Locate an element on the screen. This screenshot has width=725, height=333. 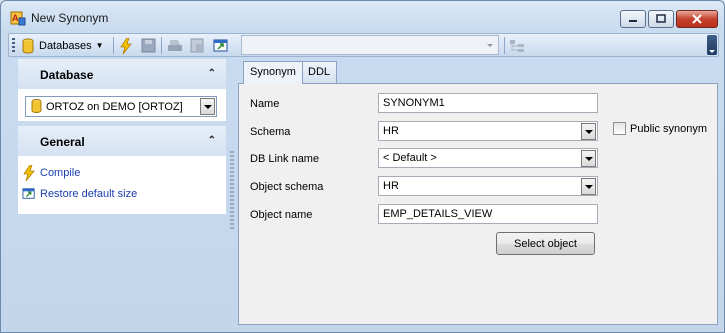
printer-icon is located at coordinates (175, 45).